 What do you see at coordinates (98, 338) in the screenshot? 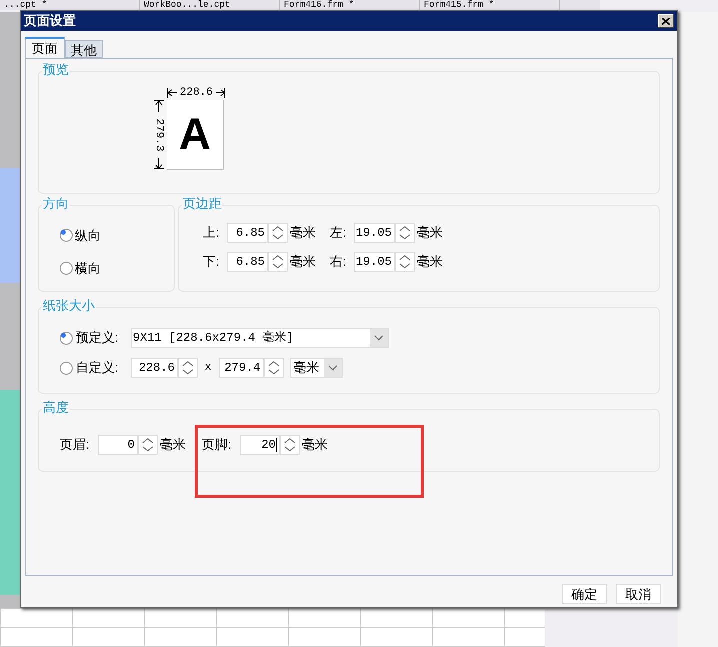
I see `radio-label: 预定义:` at bounding box center [98, 338].